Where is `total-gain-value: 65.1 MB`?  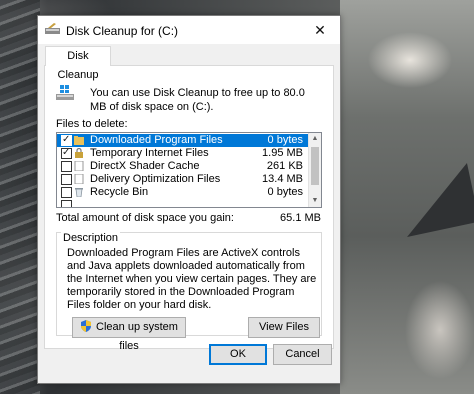
total-gain-value: 65.1 MB is located at coordinates (300, 218).